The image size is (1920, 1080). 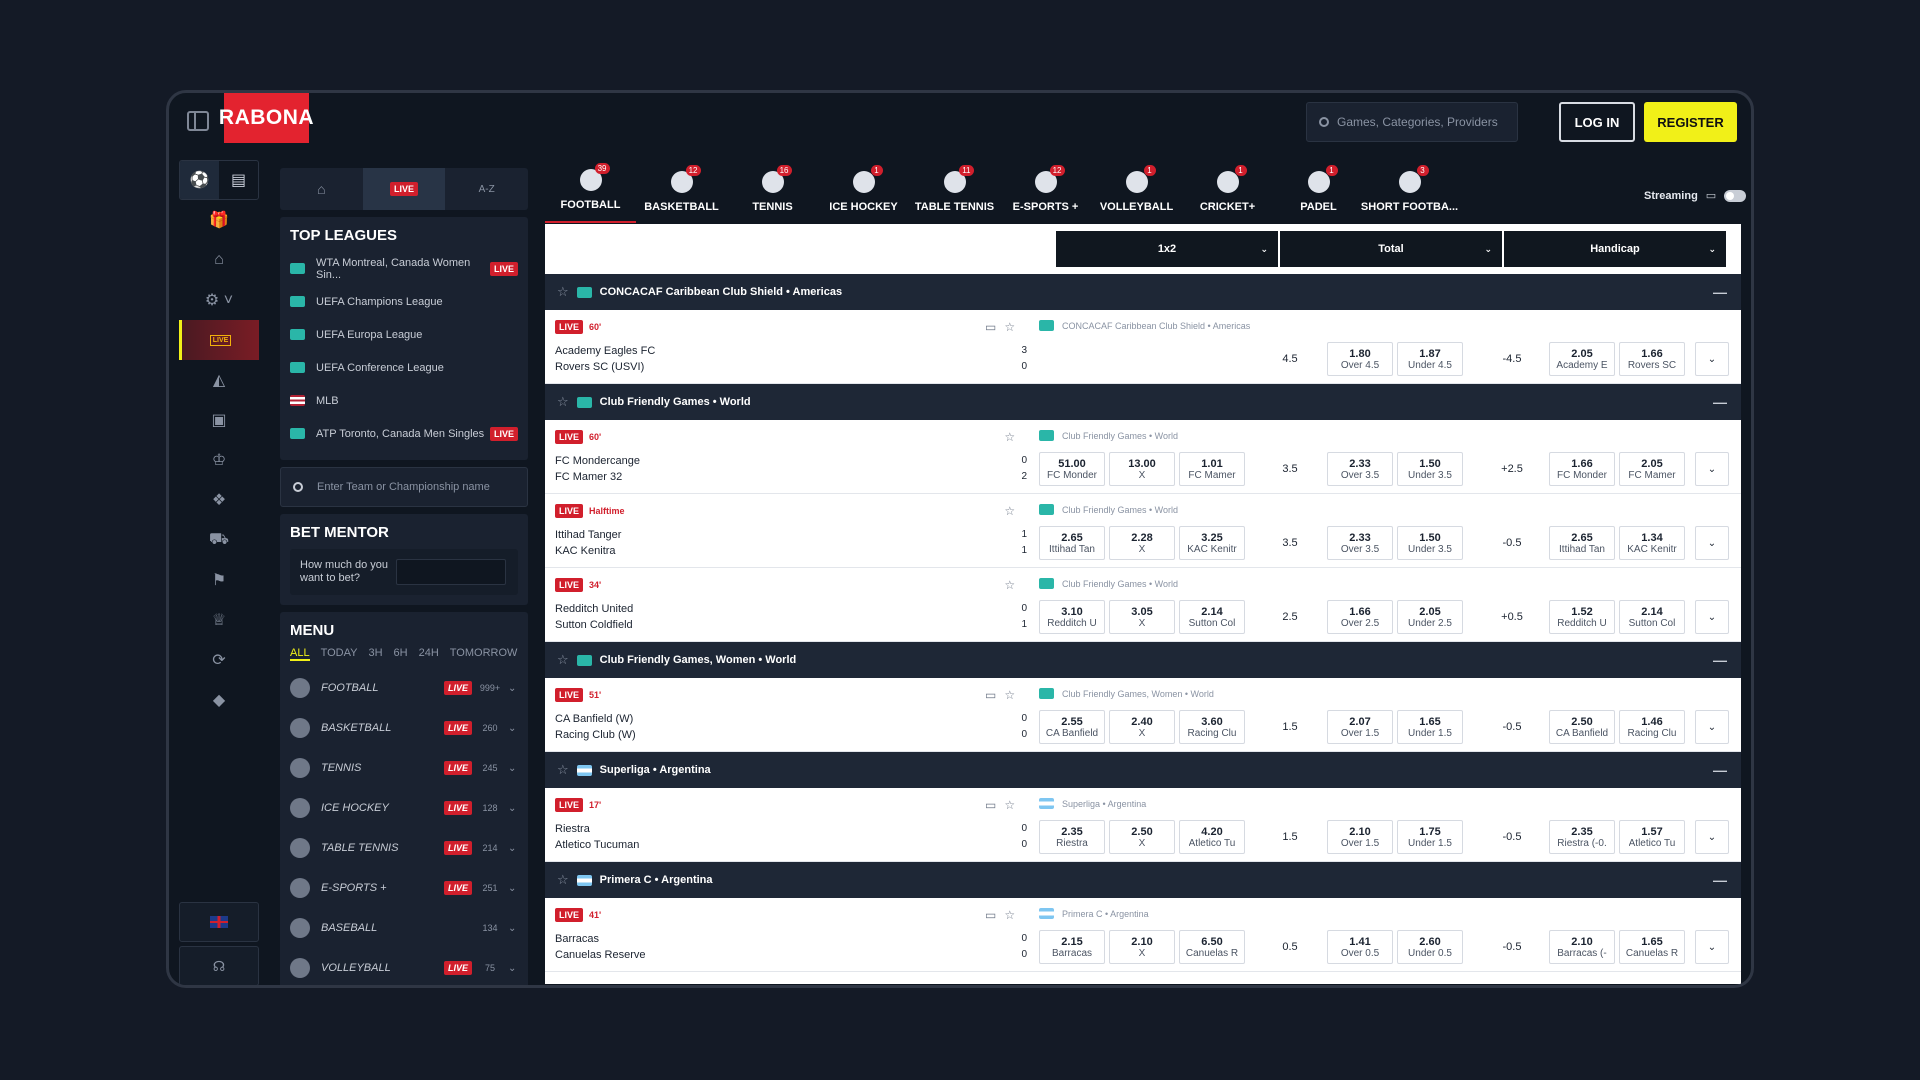 I want to click on match-teams: Academy Eagles FC Rovers SC (USVI), so click(x=605, y=359).